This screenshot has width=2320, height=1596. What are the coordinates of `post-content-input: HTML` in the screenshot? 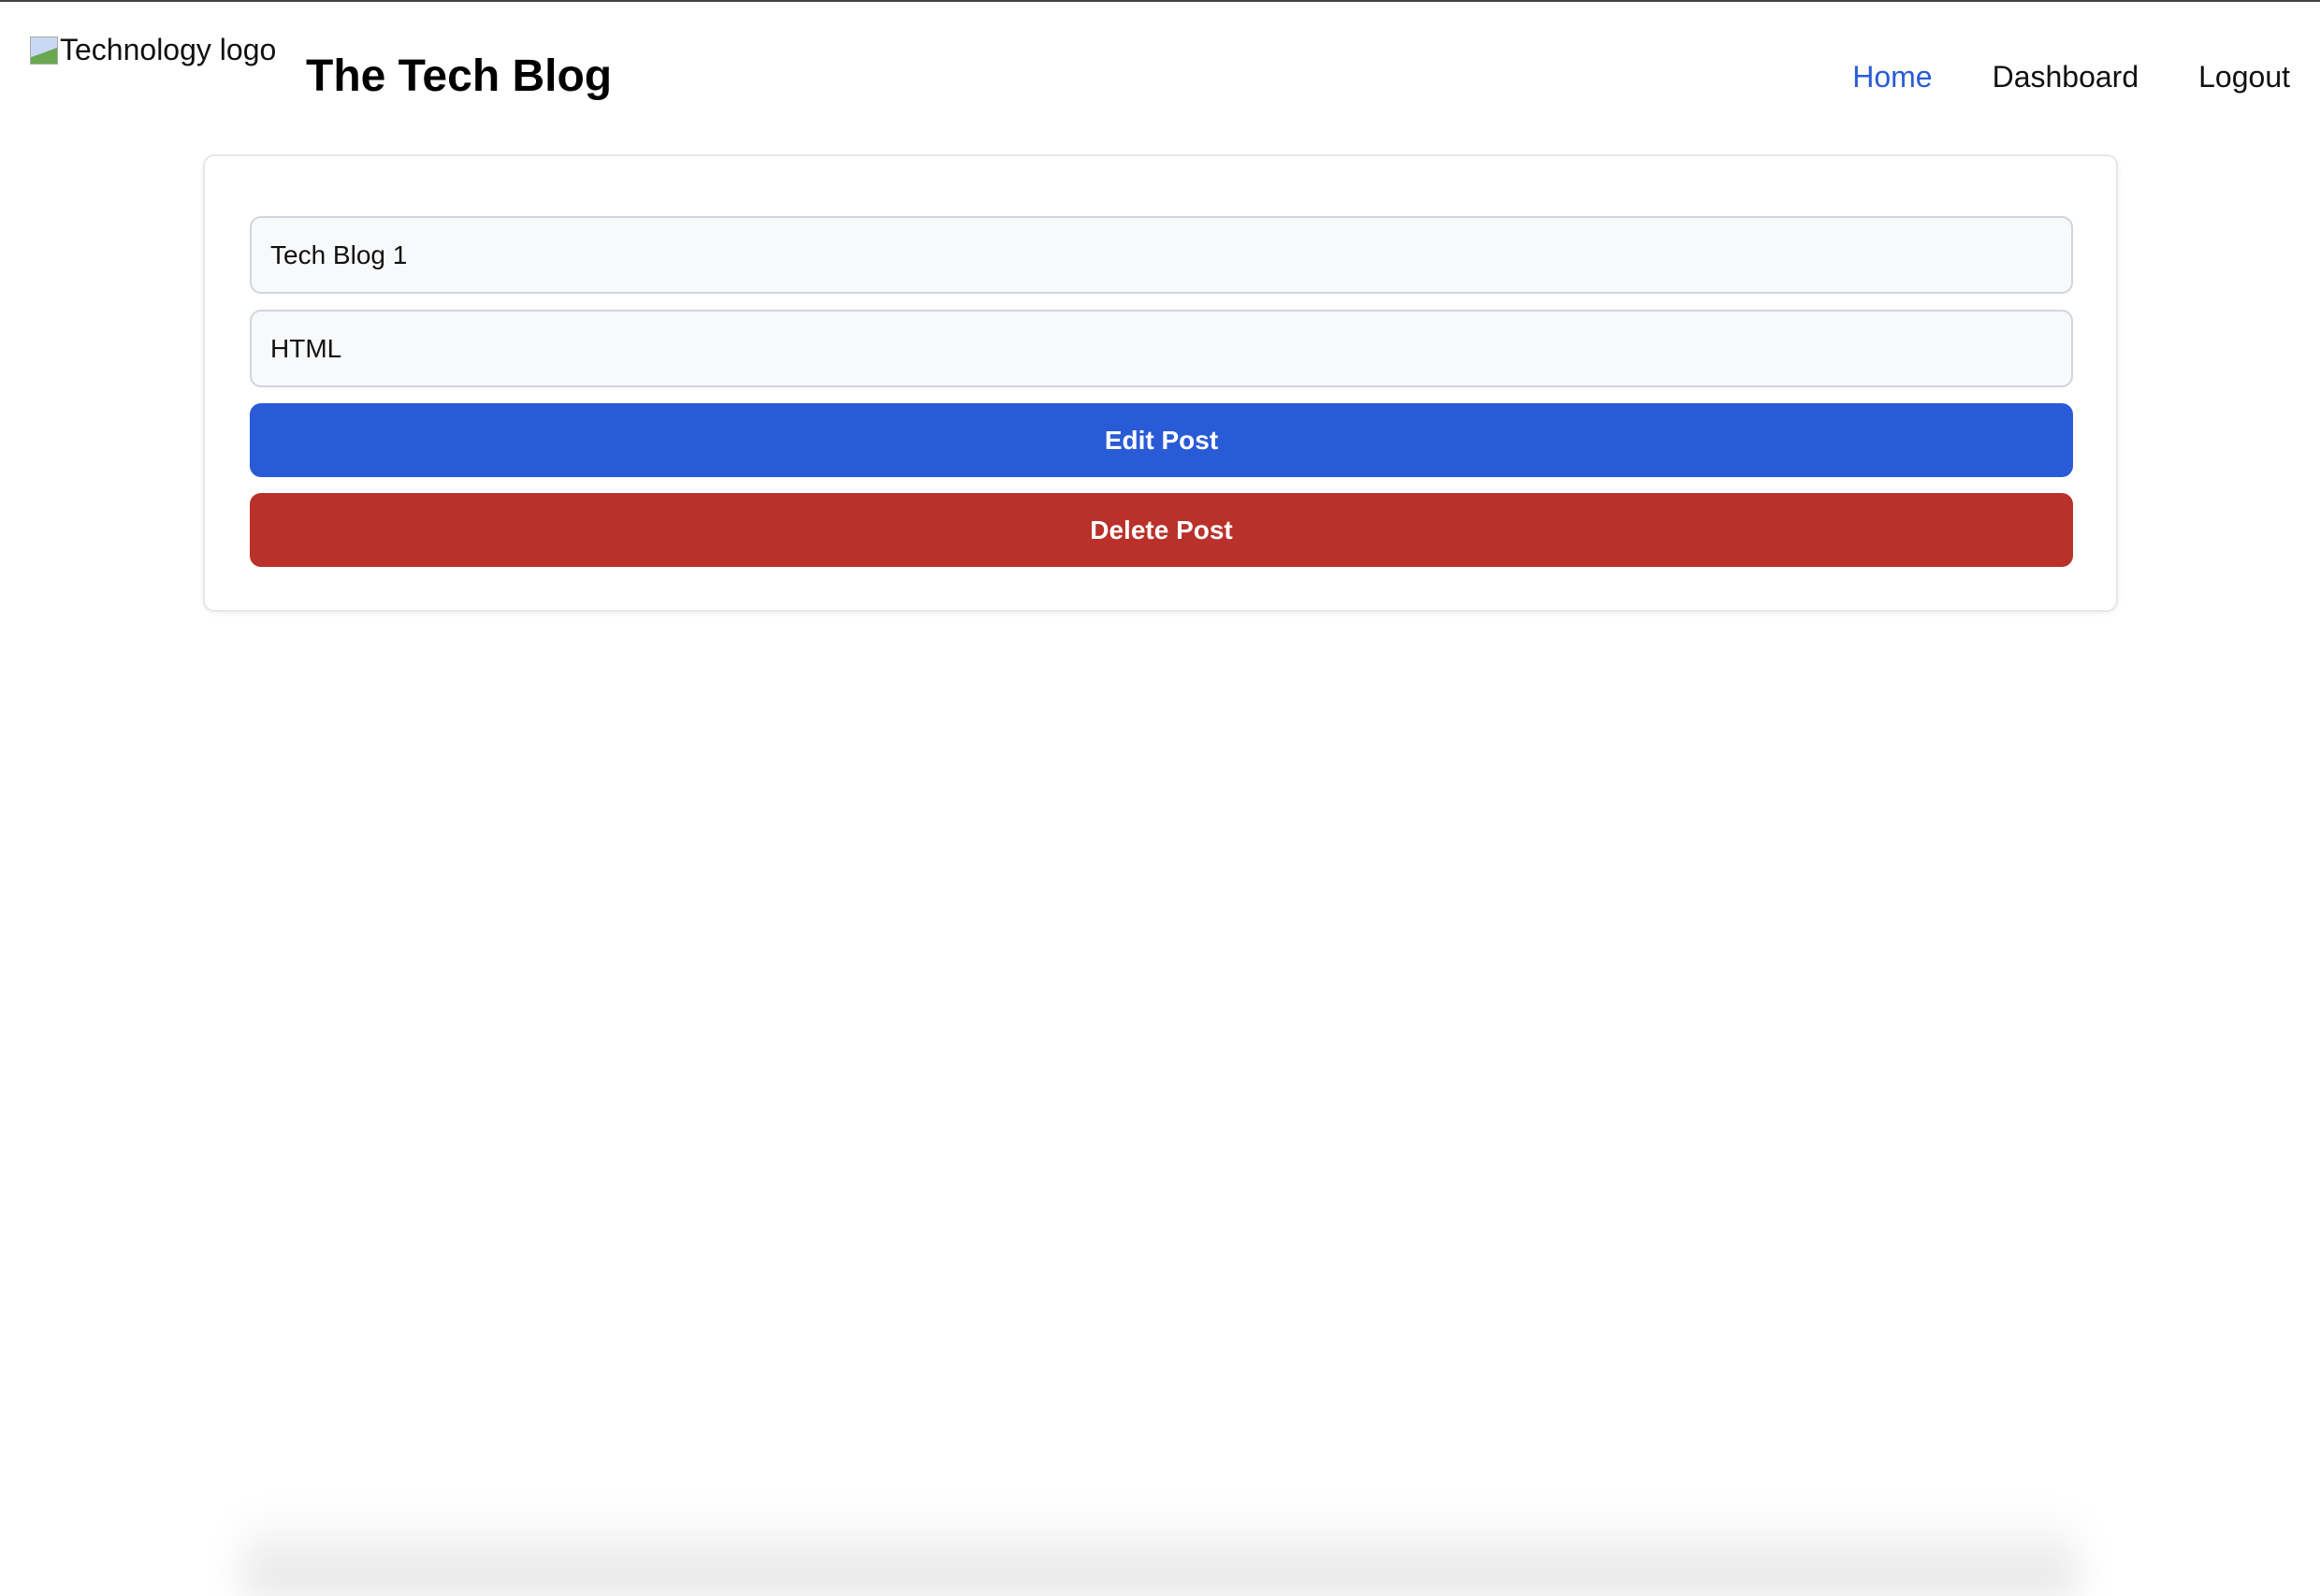 It's located at (1161, 348).